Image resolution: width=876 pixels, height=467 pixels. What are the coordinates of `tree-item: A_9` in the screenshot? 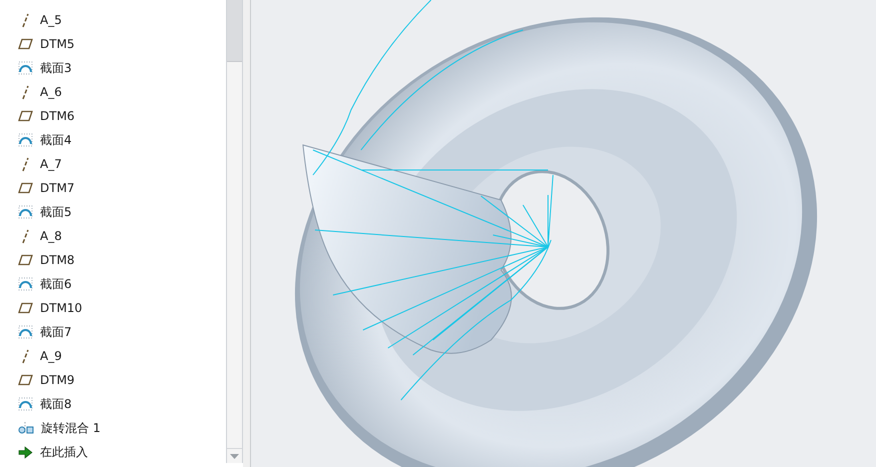 It's located at (113, 356).